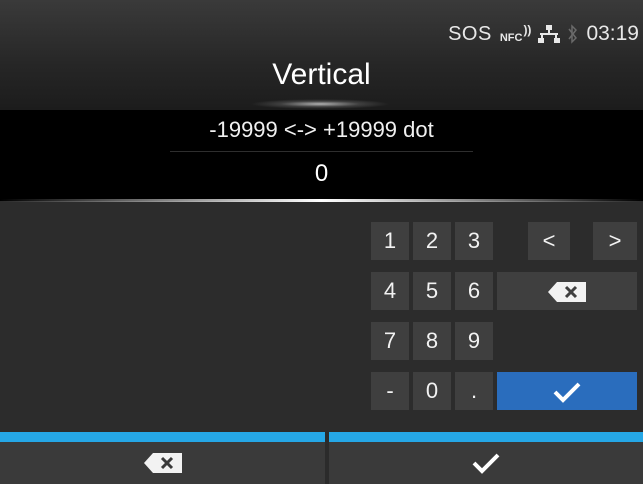  What do you see at coordinates (162, 437) in the screenshot?
I see `cancel-accent-line` at bounding box center [162, 437].